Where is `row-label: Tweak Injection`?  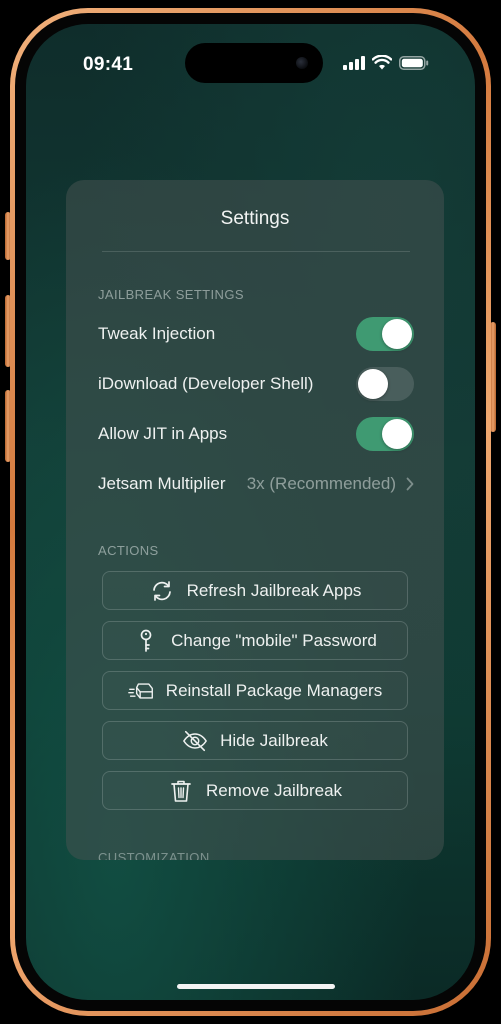
row-label: Tweak Injection is located at coordinates (157, 333).